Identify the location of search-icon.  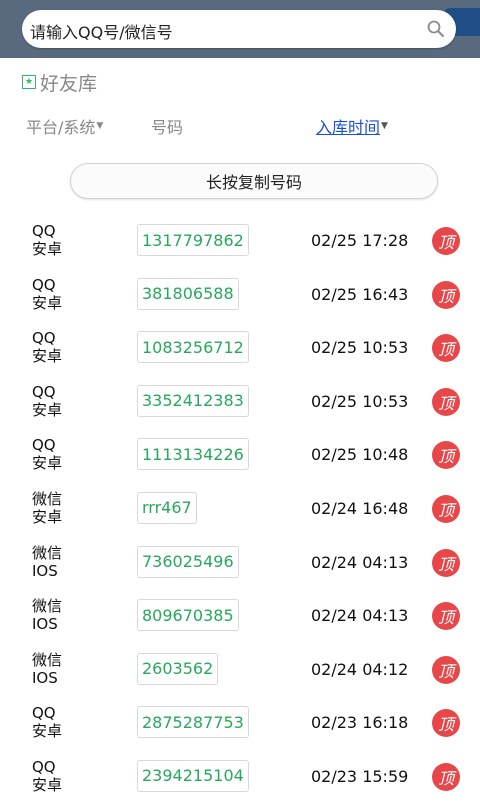
(436, 29).